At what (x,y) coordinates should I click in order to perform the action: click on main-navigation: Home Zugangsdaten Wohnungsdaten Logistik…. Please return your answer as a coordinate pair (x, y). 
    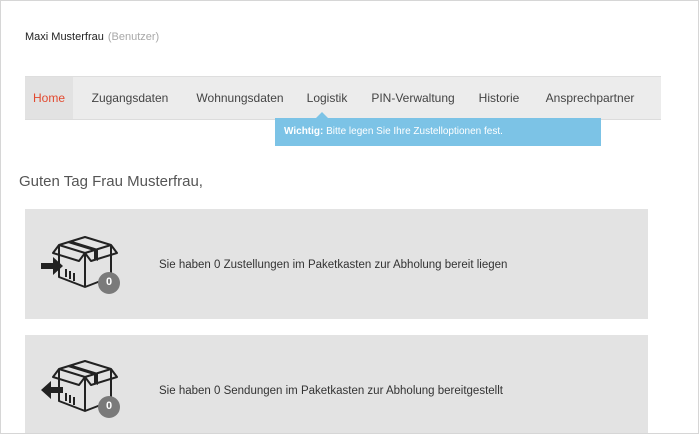
    Looking at the image, I should click on (343, 98).